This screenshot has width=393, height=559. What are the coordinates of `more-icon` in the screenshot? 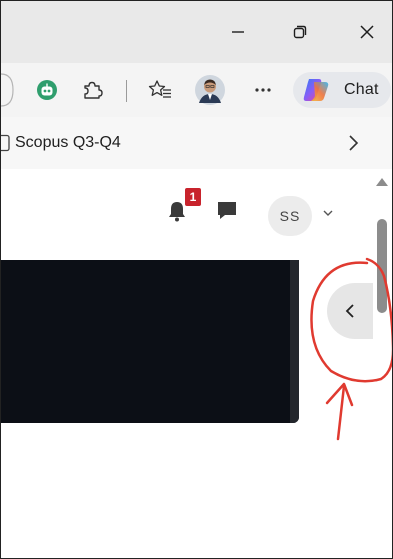 It's located at (263, 90).